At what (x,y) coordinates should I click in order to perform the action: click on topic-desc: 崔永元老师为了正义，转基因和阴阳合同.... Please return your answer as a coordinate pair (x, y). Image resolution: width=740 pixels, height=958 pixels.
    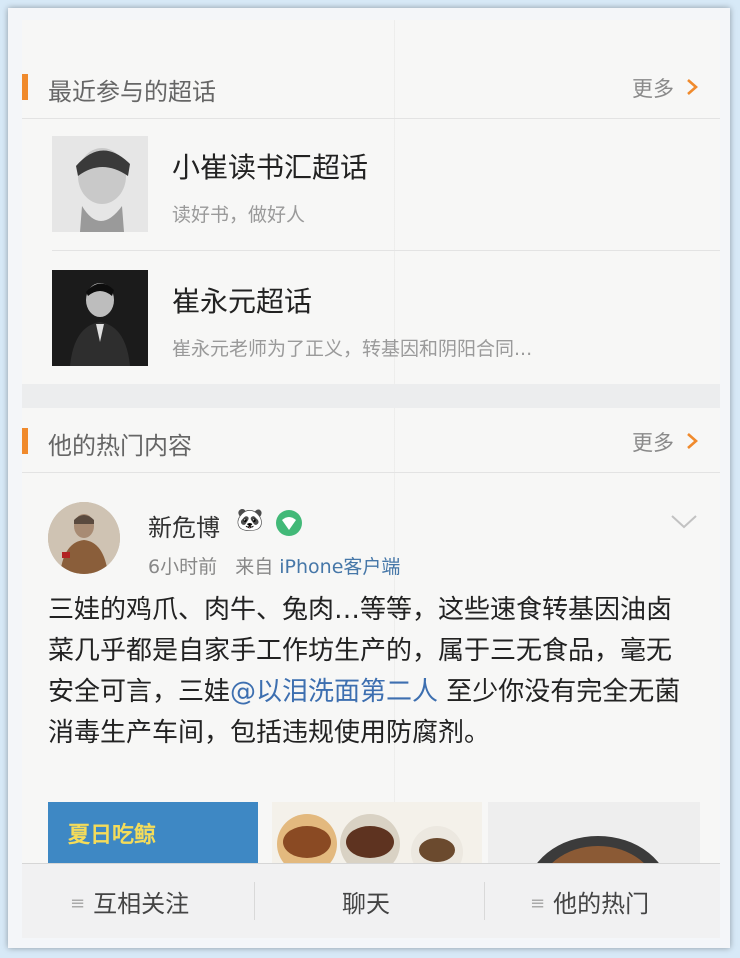
    Looking at the image, I should click on (352, 349).